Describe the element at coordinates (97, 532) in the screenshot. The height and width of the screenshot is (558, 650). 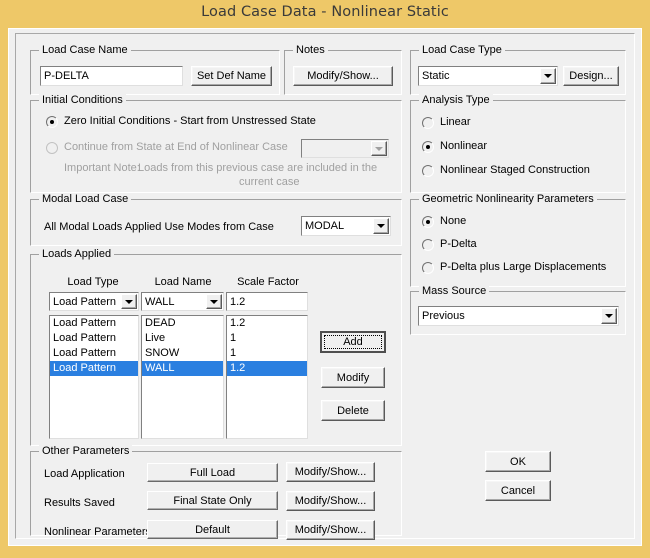
I see `label-nonlinear-parameters: Nonlinear Parameters` at that location.